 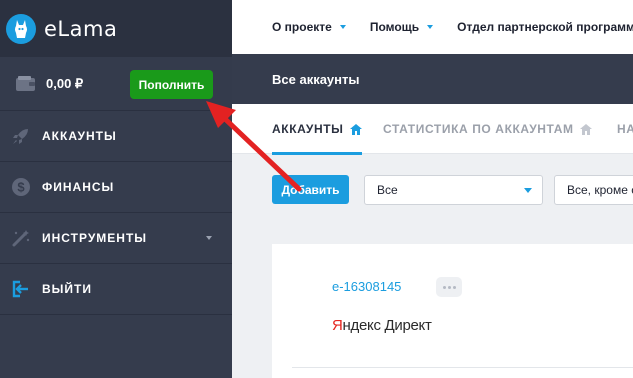 What do you see at coordinates (337, 325) in the screenshot?
I see `logo-first-letter: Я` at bounding box center [337, 325].